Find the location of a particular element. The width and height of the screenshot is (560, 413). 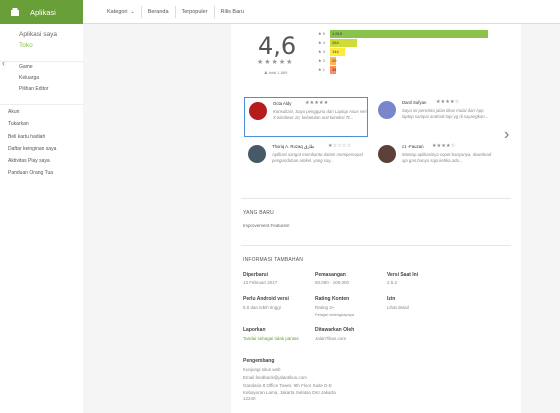

rating-bar-label: ★ 3 is located at coordinates (321, 51).